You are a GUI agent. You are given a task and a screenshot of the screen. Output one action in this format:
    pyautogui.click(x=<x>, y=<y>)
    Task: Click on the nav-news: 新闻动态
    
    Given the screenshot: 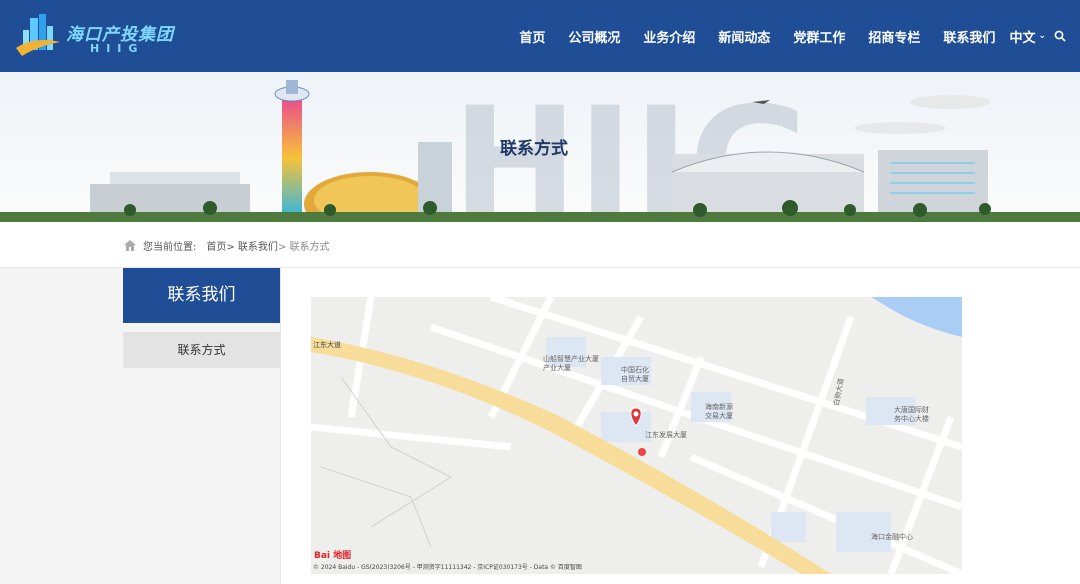 What is the action you would take?
    pyautogui.click(x=744, y=36)
    